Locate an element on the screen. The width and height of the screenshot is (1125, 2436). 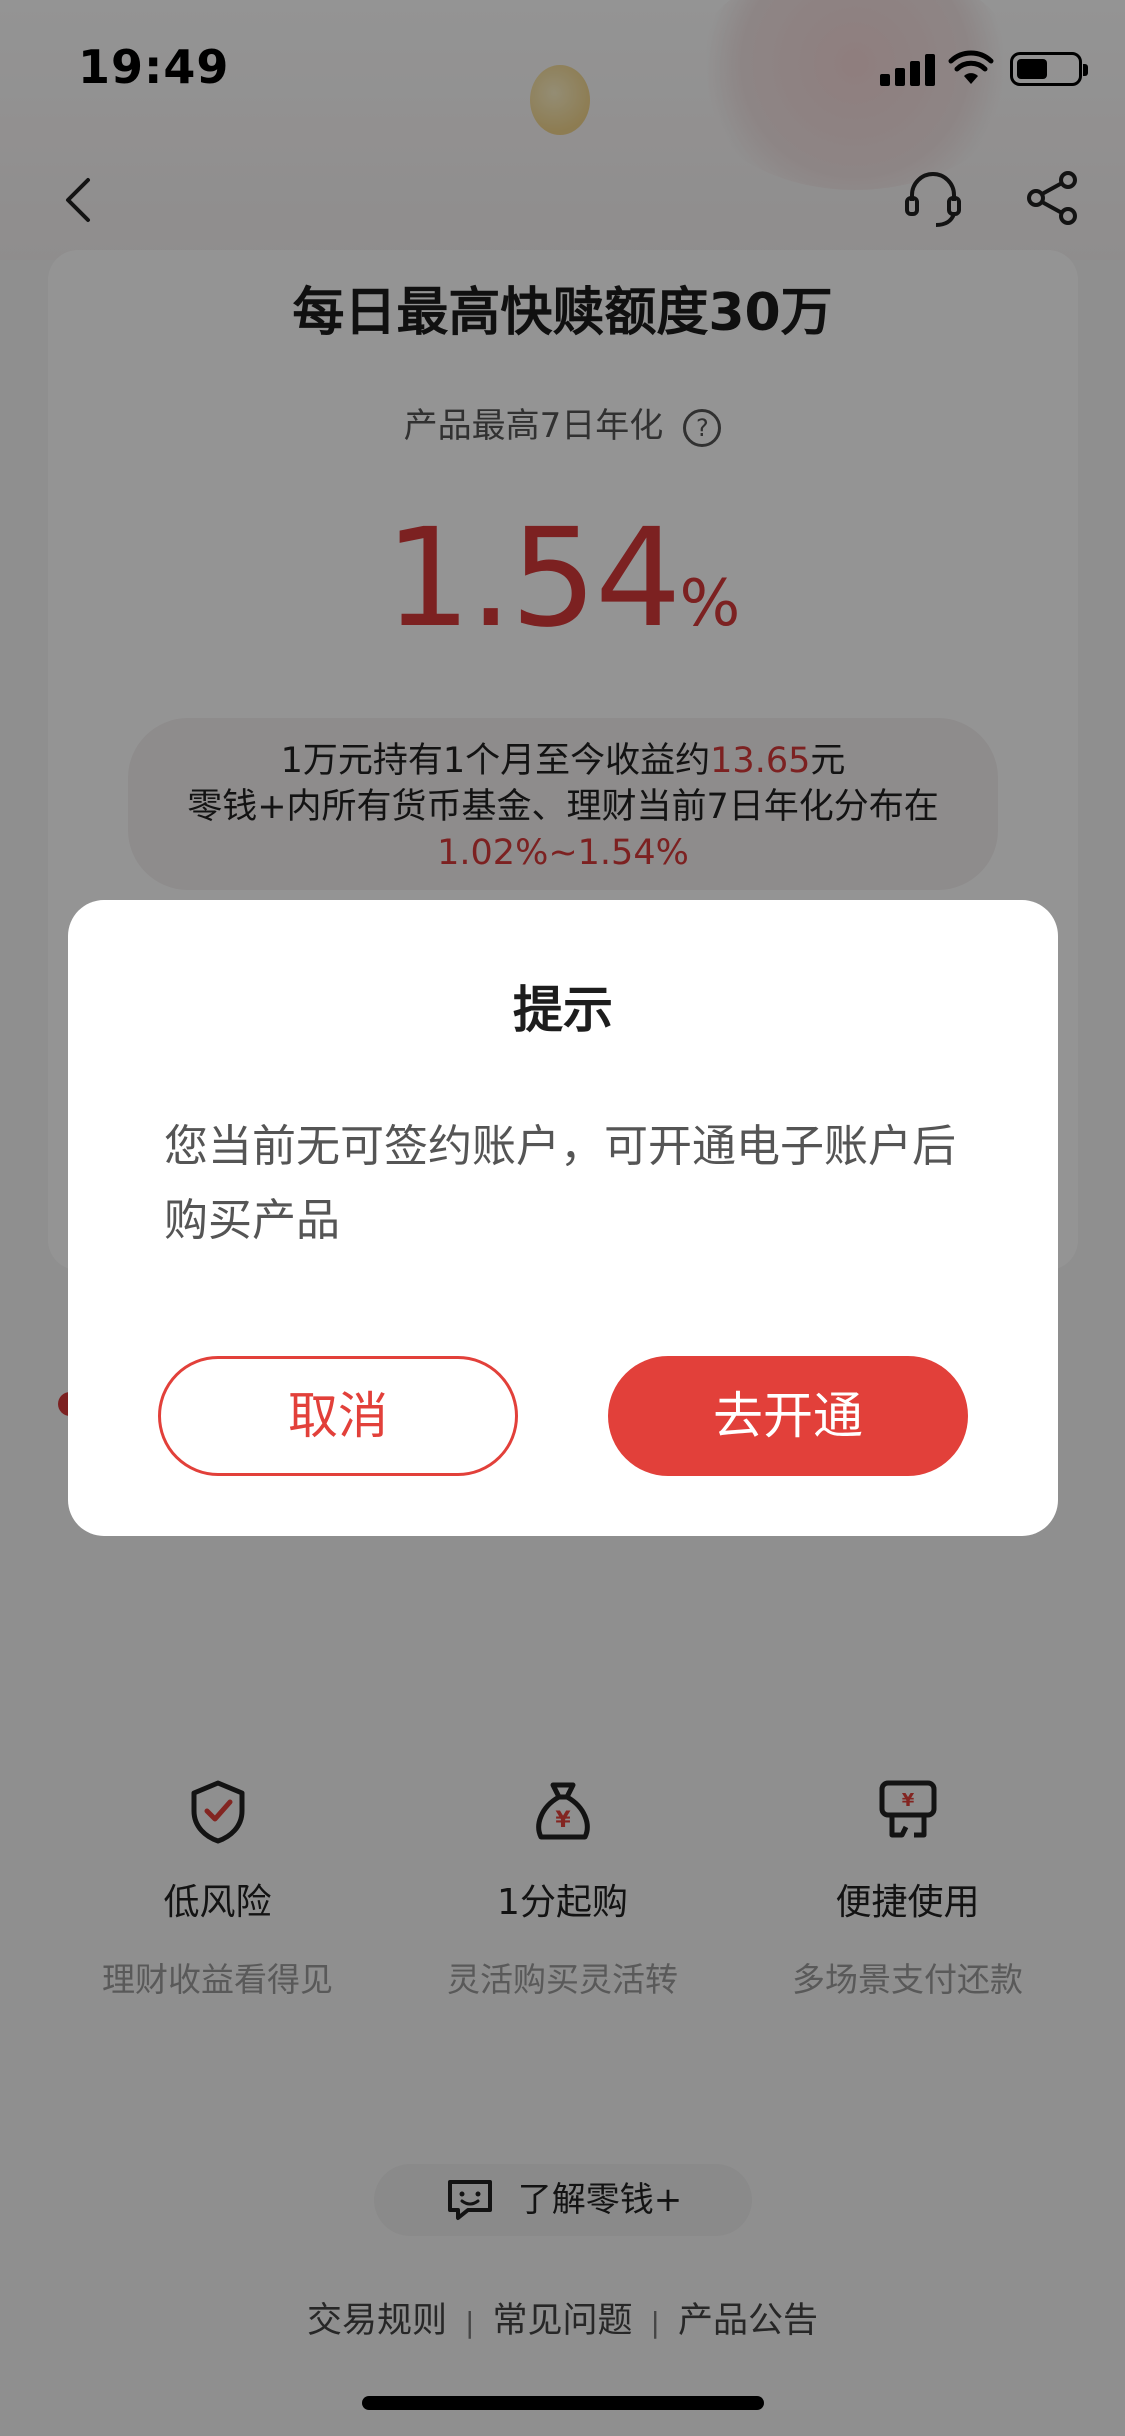
dialog-title: 提示 is located at coordinates (563, 1010).